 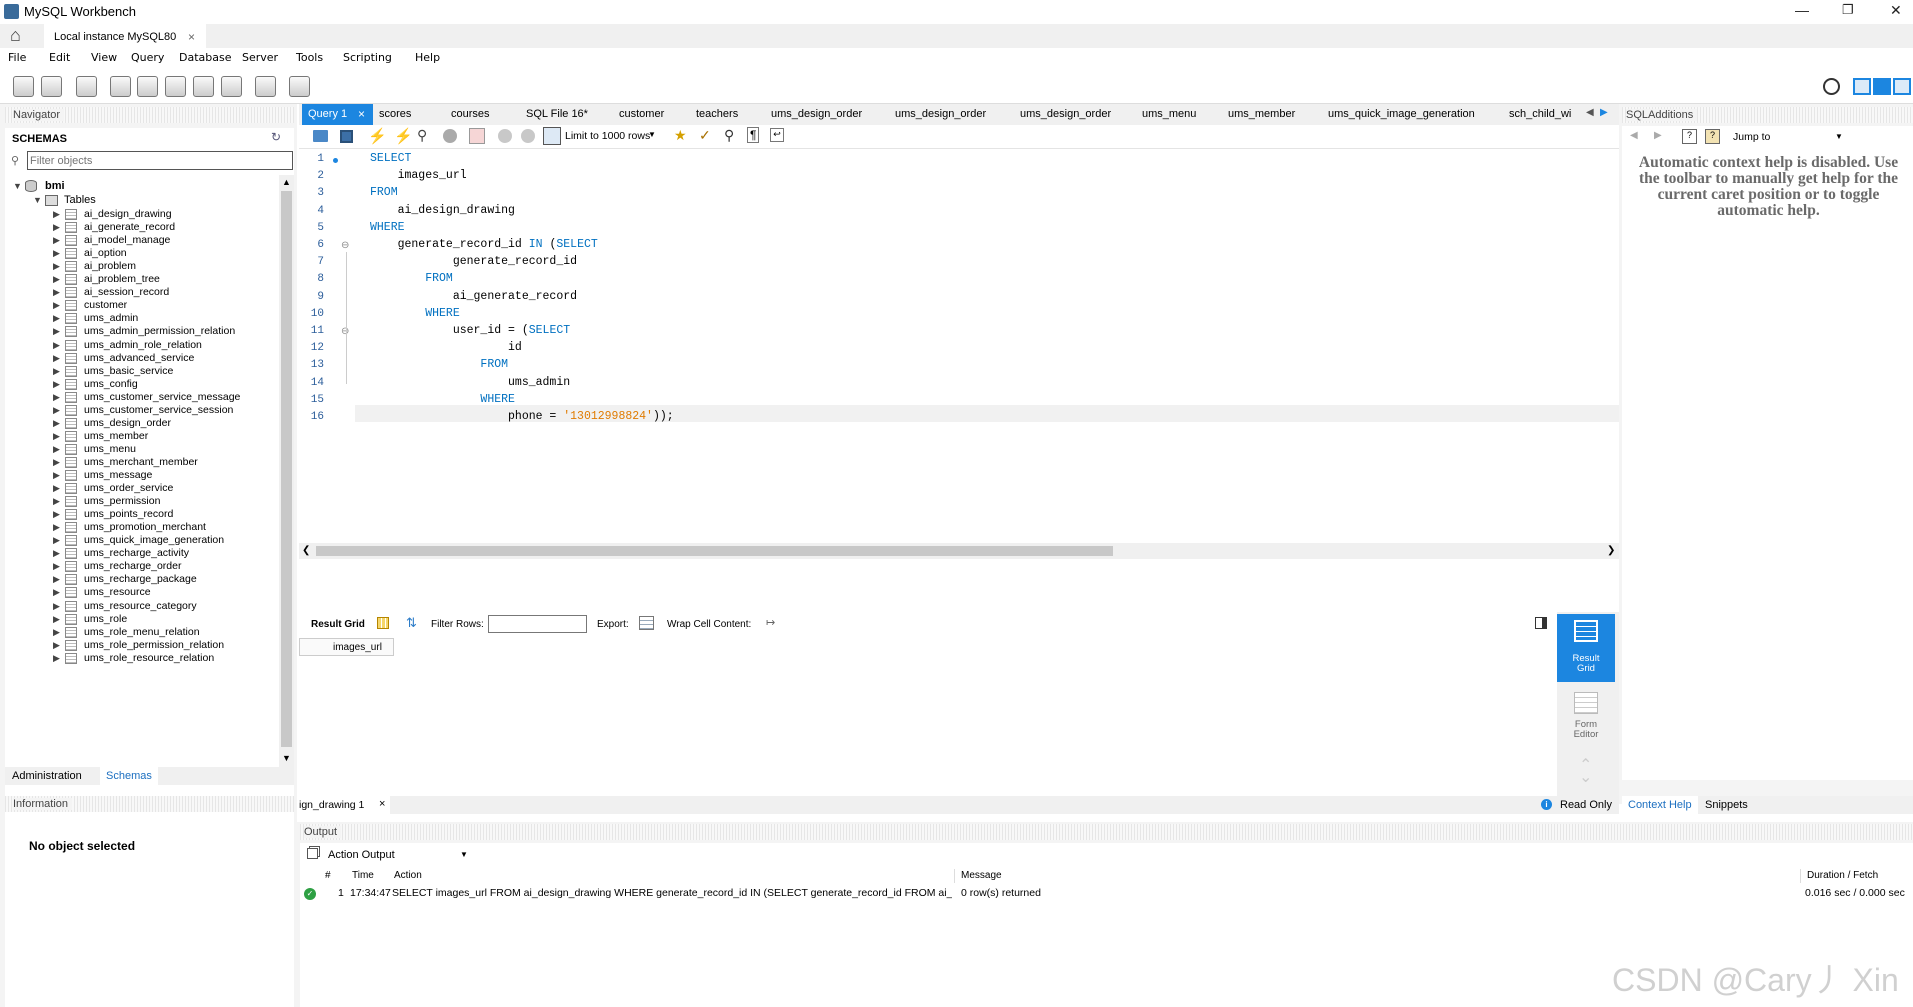 I want to click on toggle-continue-on-error-icon, so click(x=477, y=136).